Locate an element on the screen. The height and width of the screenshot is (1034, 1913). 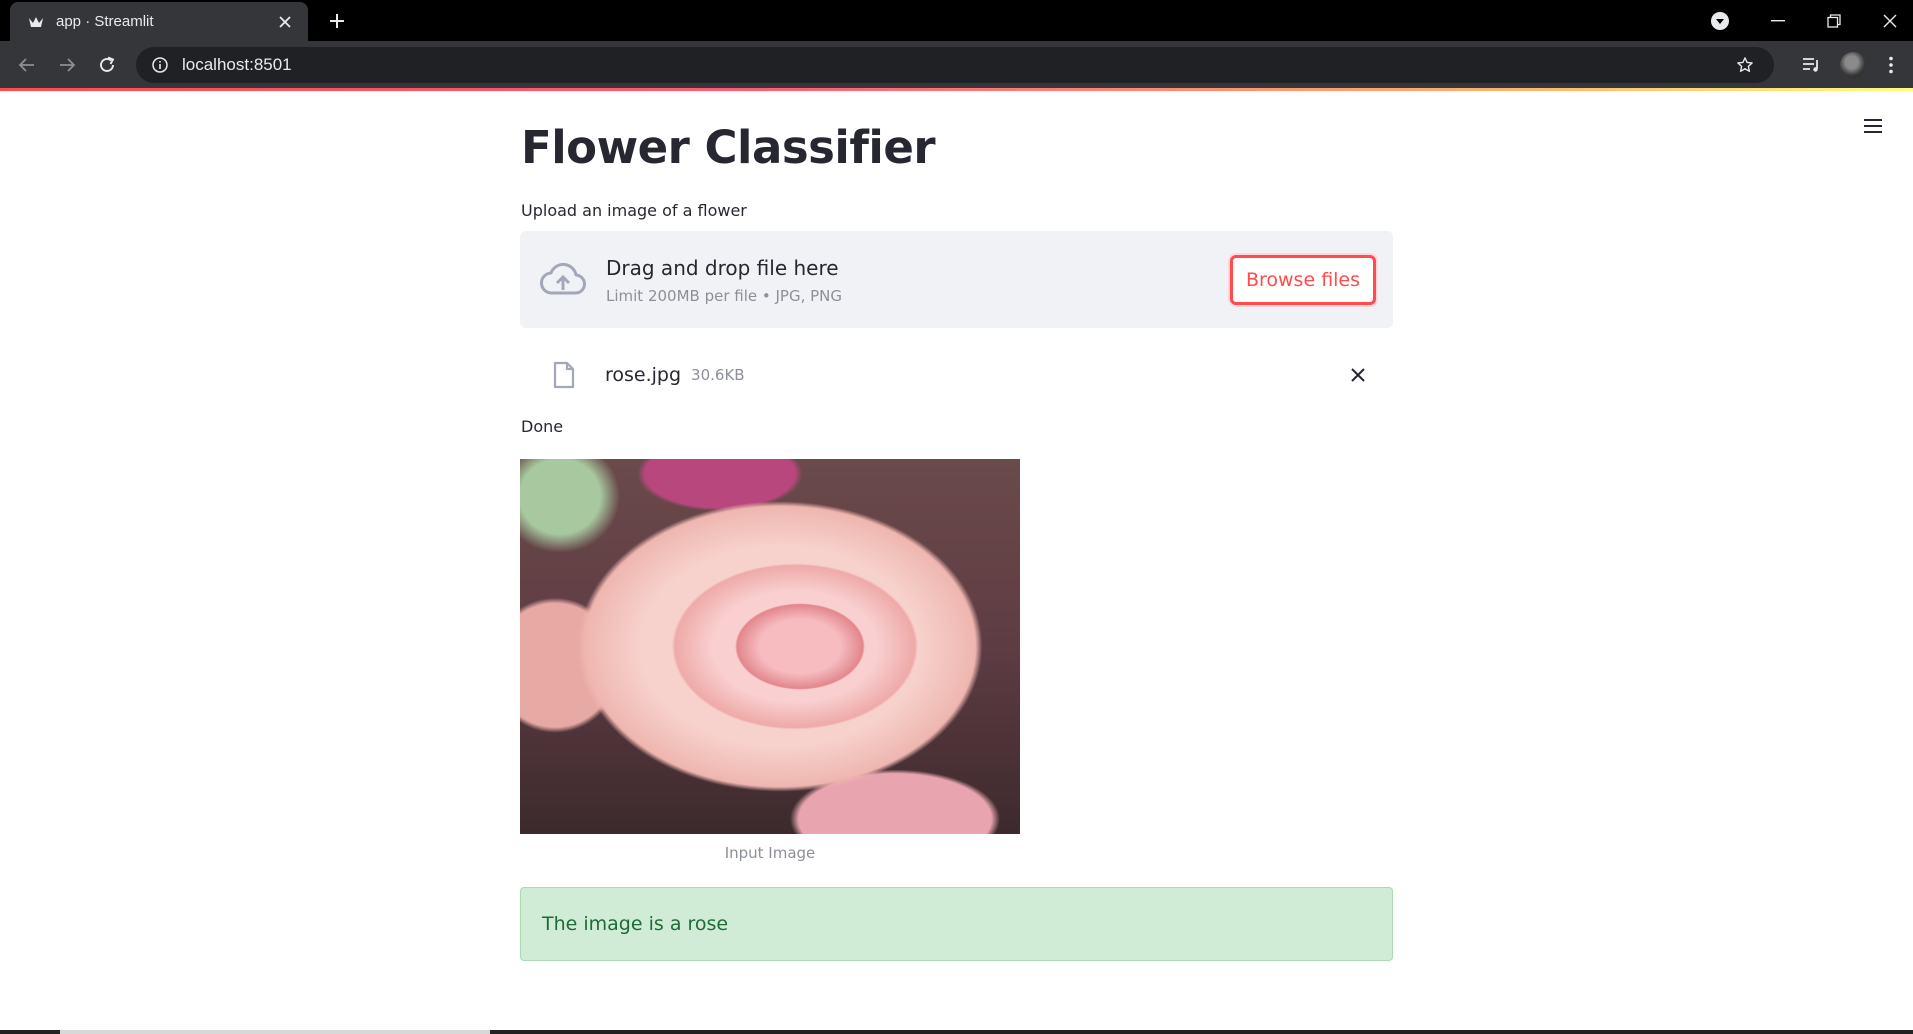
hamburger-menu-icon is located at coordinates (1873, 126).